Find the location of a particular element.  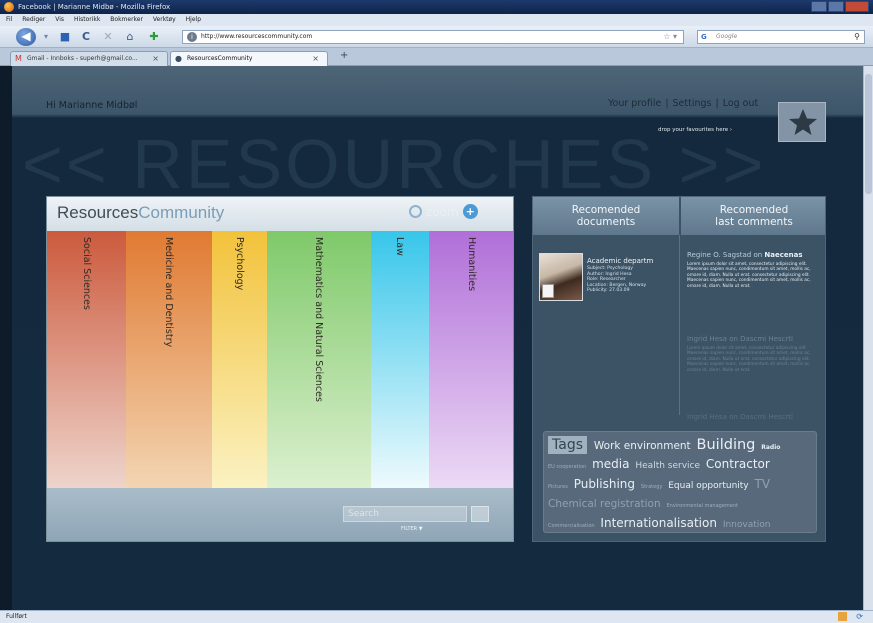

tag-link: EU cooperation is located at coordinates (567, 467).